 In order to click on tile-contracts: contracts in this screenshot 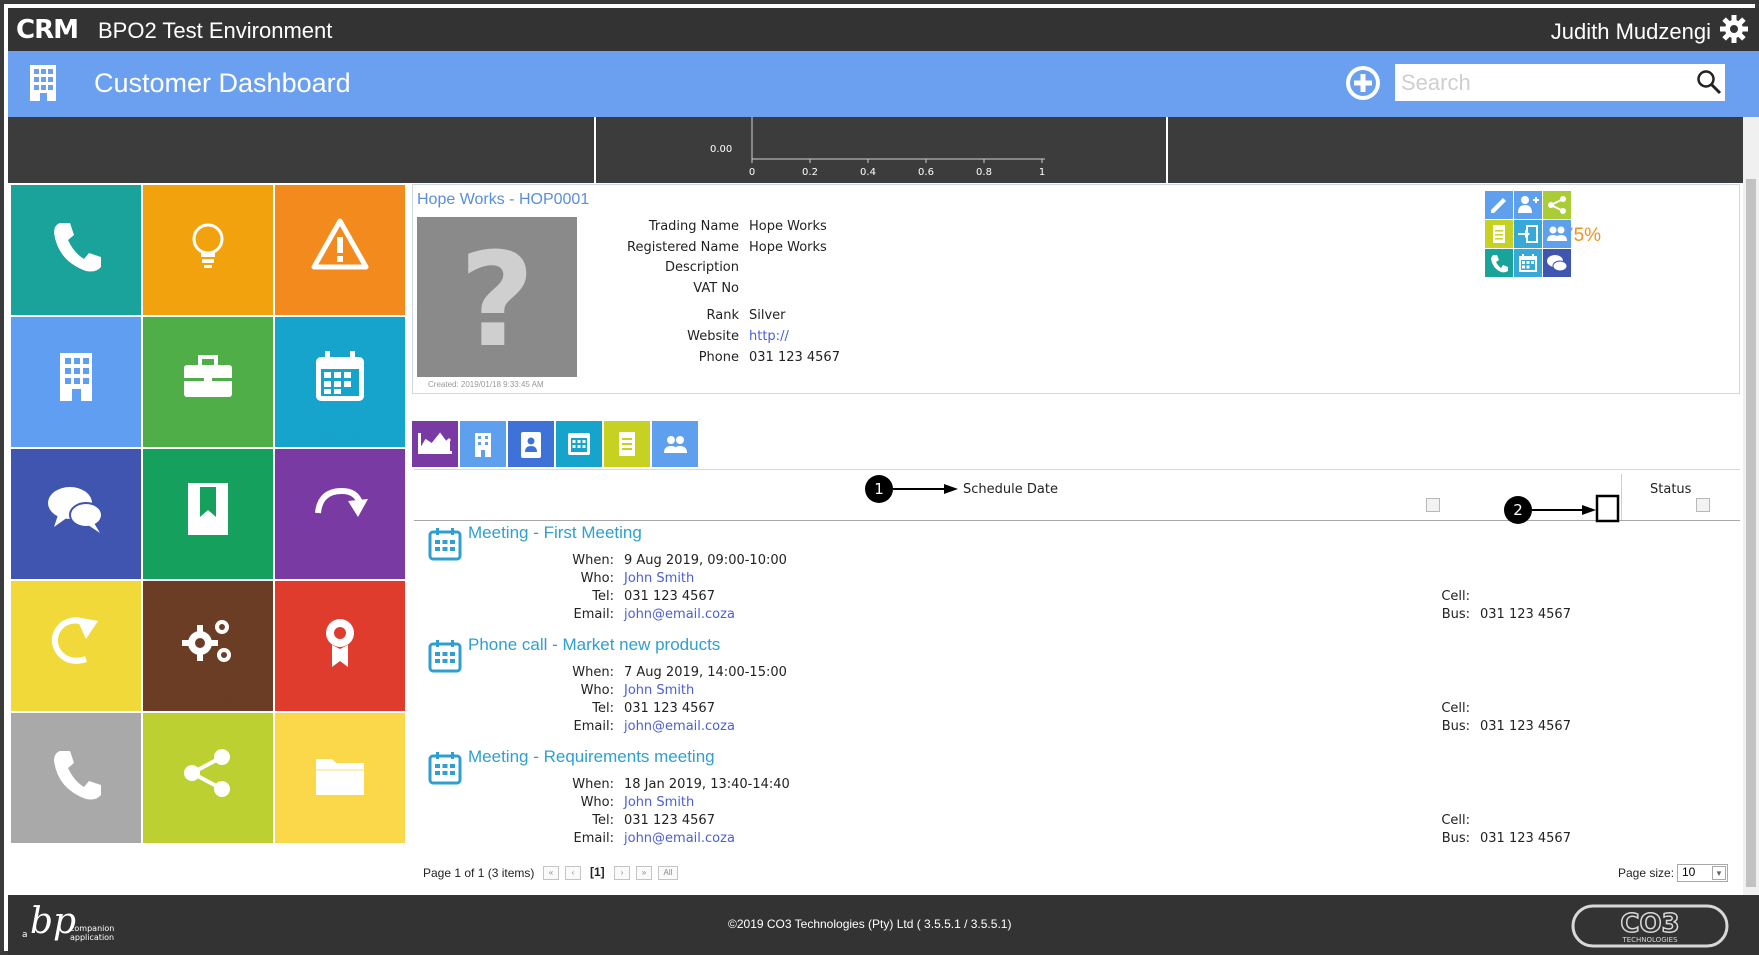, I will do `click(340, 646)`.